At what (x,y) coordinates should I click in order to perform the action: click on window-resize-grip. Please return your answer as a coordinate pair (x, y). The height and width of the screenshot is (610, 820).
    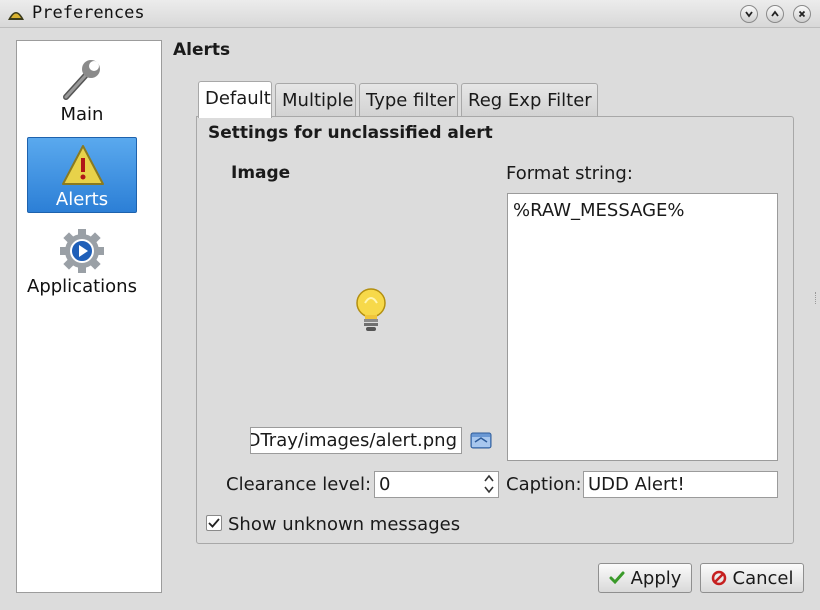
    Looking at the image, I should click on (816, 298).